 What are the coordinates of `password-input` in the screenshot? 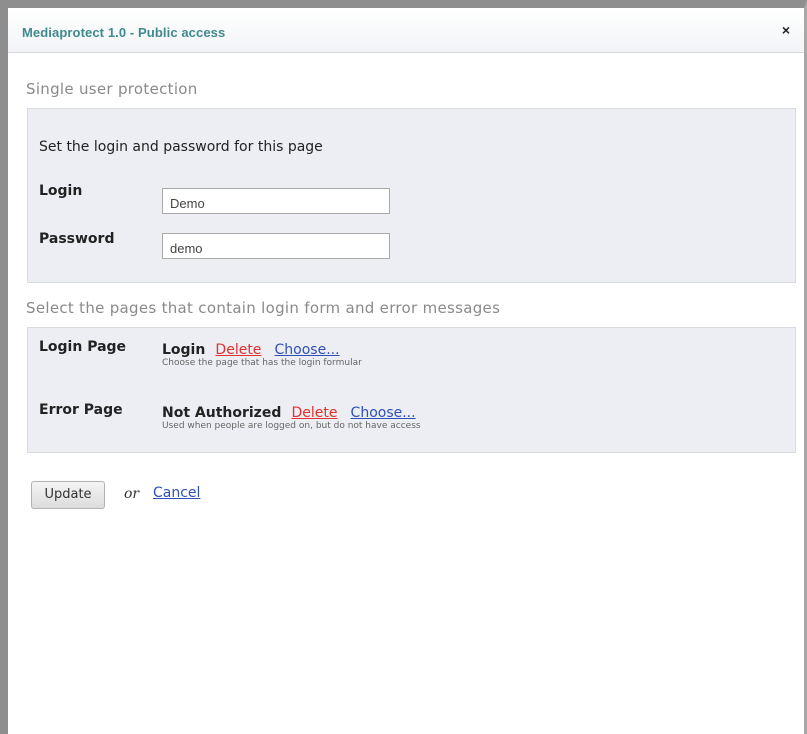 It's located at (276, 246).